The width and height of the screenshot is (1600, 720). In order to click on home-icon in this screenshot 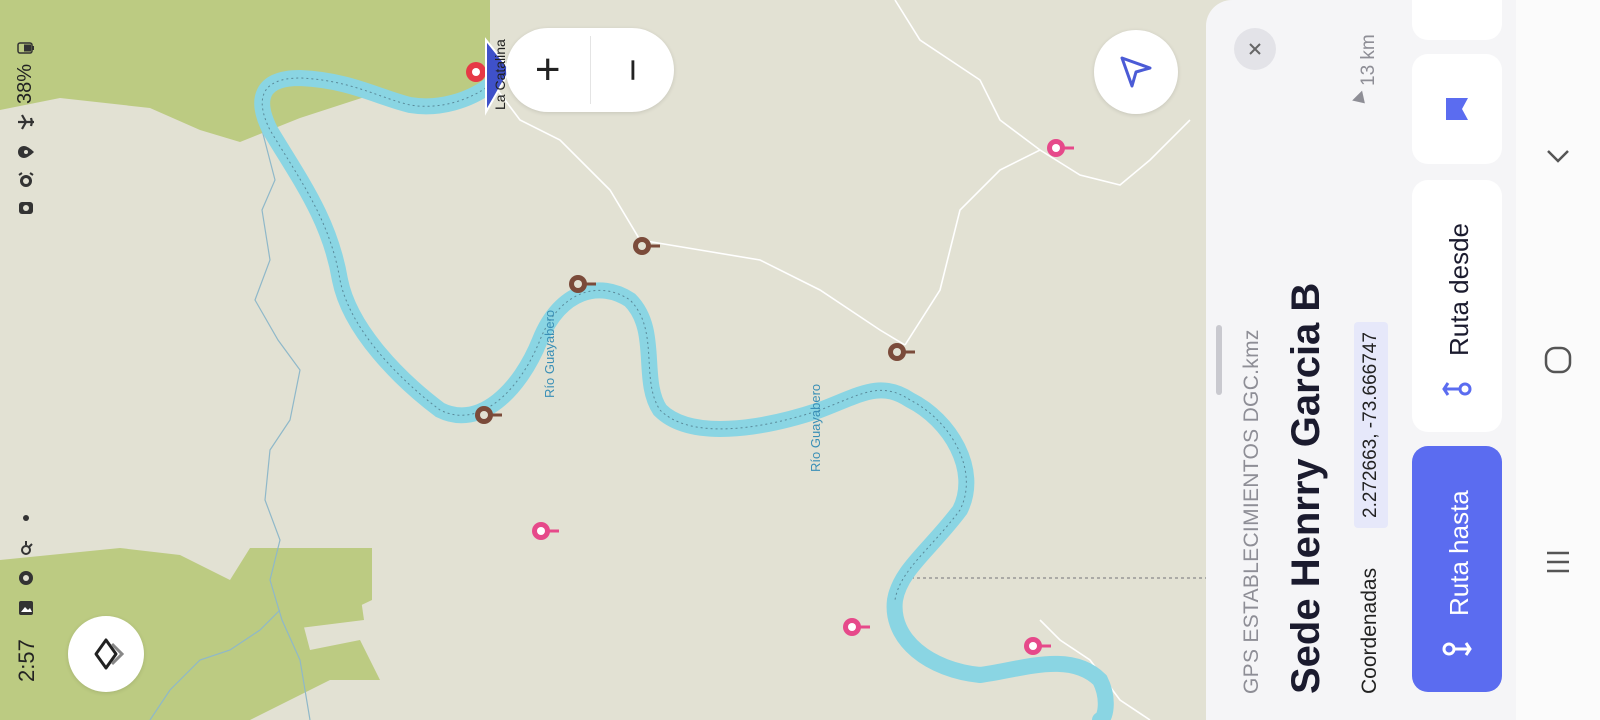, I will do `click(1558, 360)`.